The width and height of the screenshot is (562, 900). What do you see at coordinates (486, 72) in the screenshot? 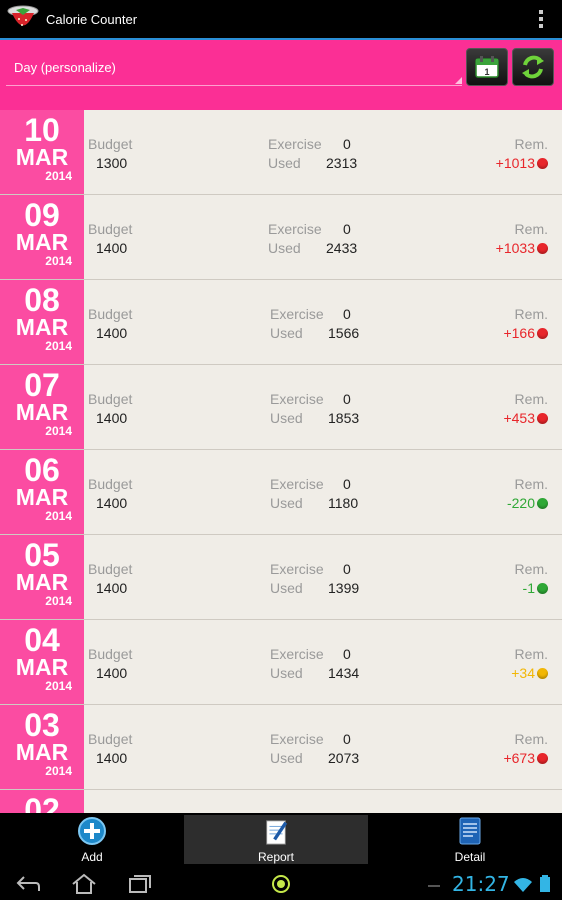
I see `svg-text: 1` at bounding box center [486, 72].